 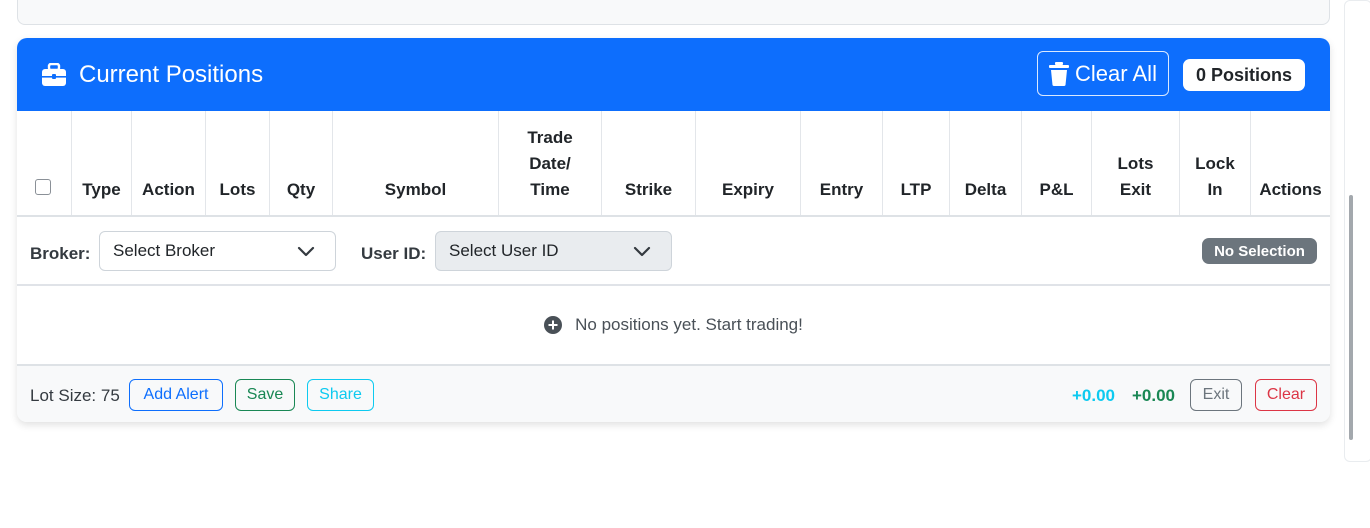 What do you see at coordinates (1214, 163) in the screenshot?
I see `column-header-lock-in: Lock In` at bounding box center [1214, 163].